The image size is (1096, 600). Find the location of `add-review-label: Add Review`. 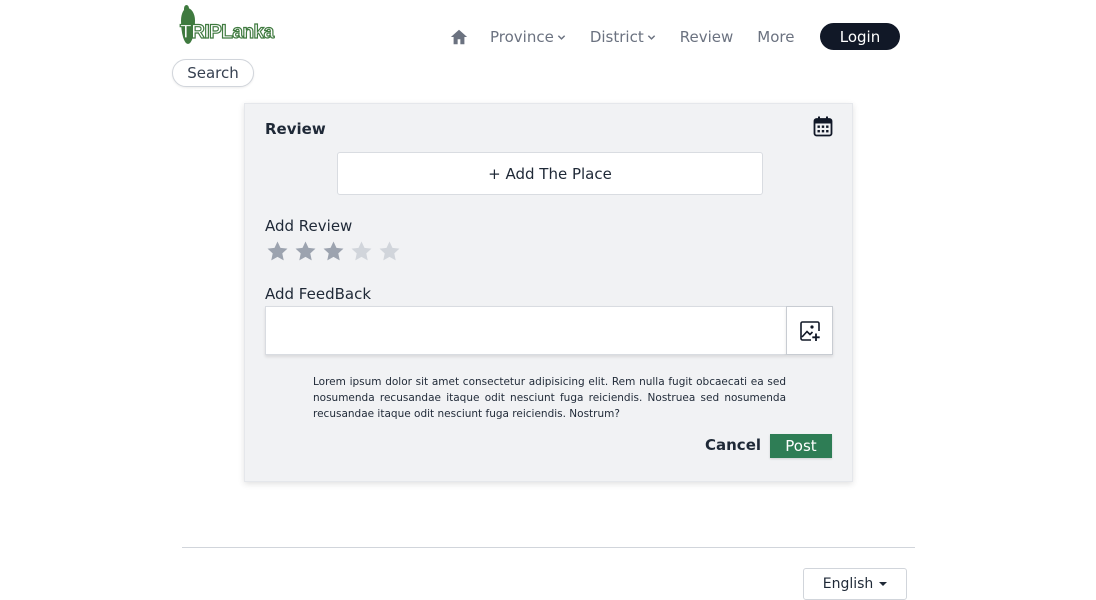

add-review-label: Add Review is located at coordinates (309, 226).